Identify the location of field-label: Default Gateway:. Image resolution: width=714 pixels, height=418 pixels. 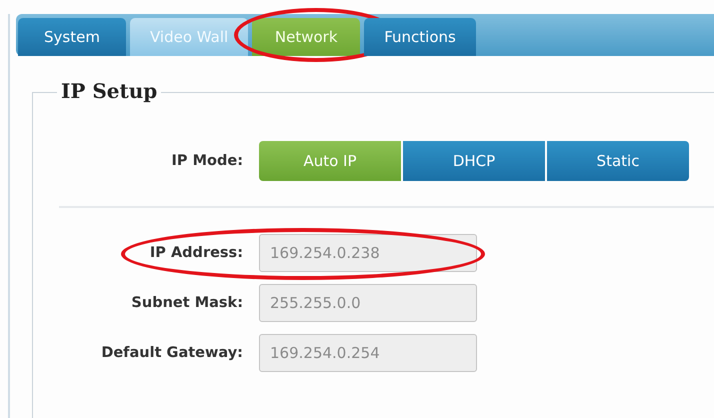
(171, 353).